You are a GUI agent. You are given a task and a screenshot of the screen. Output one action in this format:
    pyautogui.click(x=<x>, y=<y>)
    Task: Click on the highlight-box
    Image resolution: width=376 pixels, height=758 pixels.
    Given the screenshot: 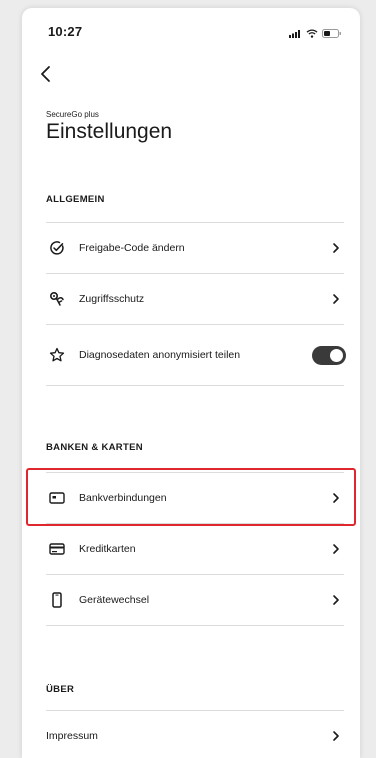 What is the action you would take?
    pyautogui.click(x=191, y=497)
    